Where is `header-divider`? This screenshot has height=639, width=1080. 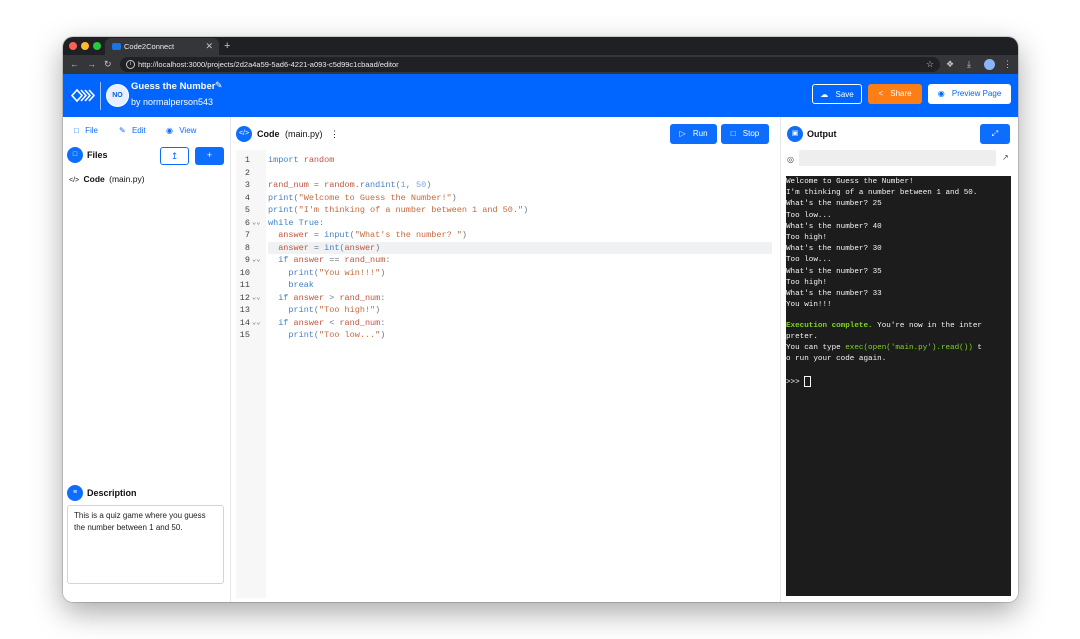
header-divider is located at coordinates (100, 96).